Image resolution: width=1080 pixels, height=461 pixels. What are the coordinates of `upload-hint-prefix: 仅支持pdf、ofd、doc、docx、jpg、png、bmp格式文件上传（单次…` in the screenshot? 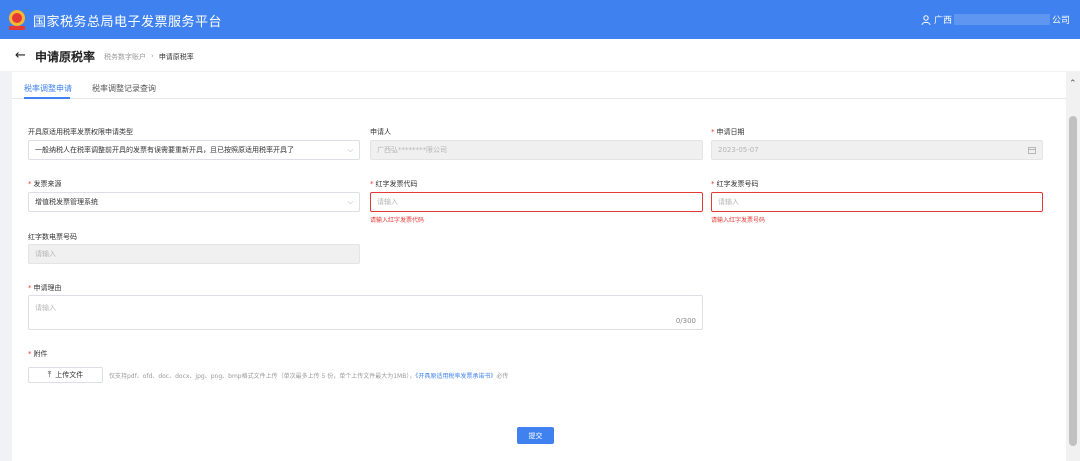 It's located at (262, 376).